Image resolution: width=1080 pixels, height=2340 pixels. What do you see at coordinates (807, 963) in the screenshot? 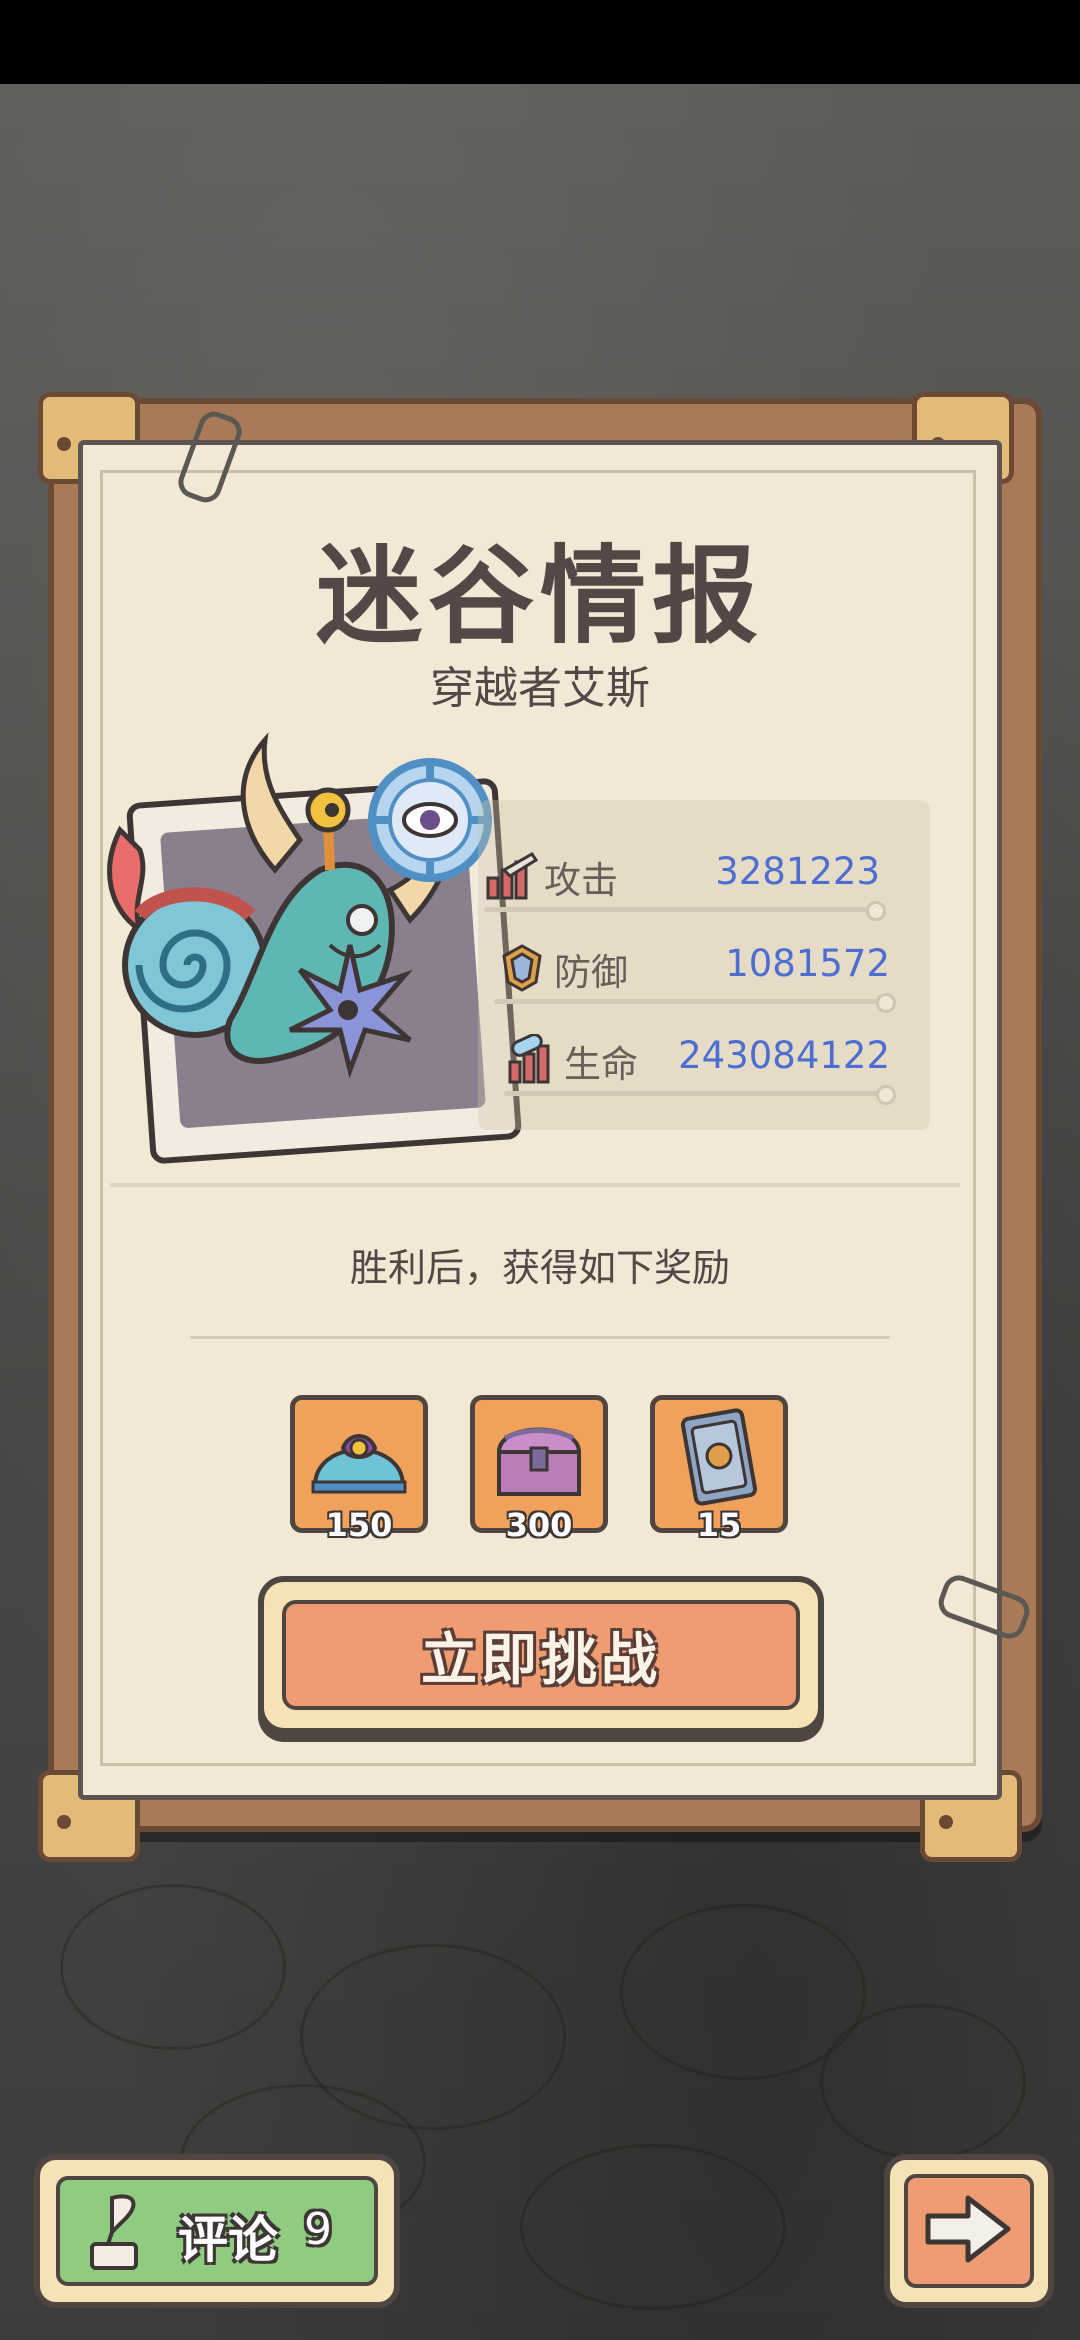
I see `stat-value: 1081572` at bounding box center [807, 963].